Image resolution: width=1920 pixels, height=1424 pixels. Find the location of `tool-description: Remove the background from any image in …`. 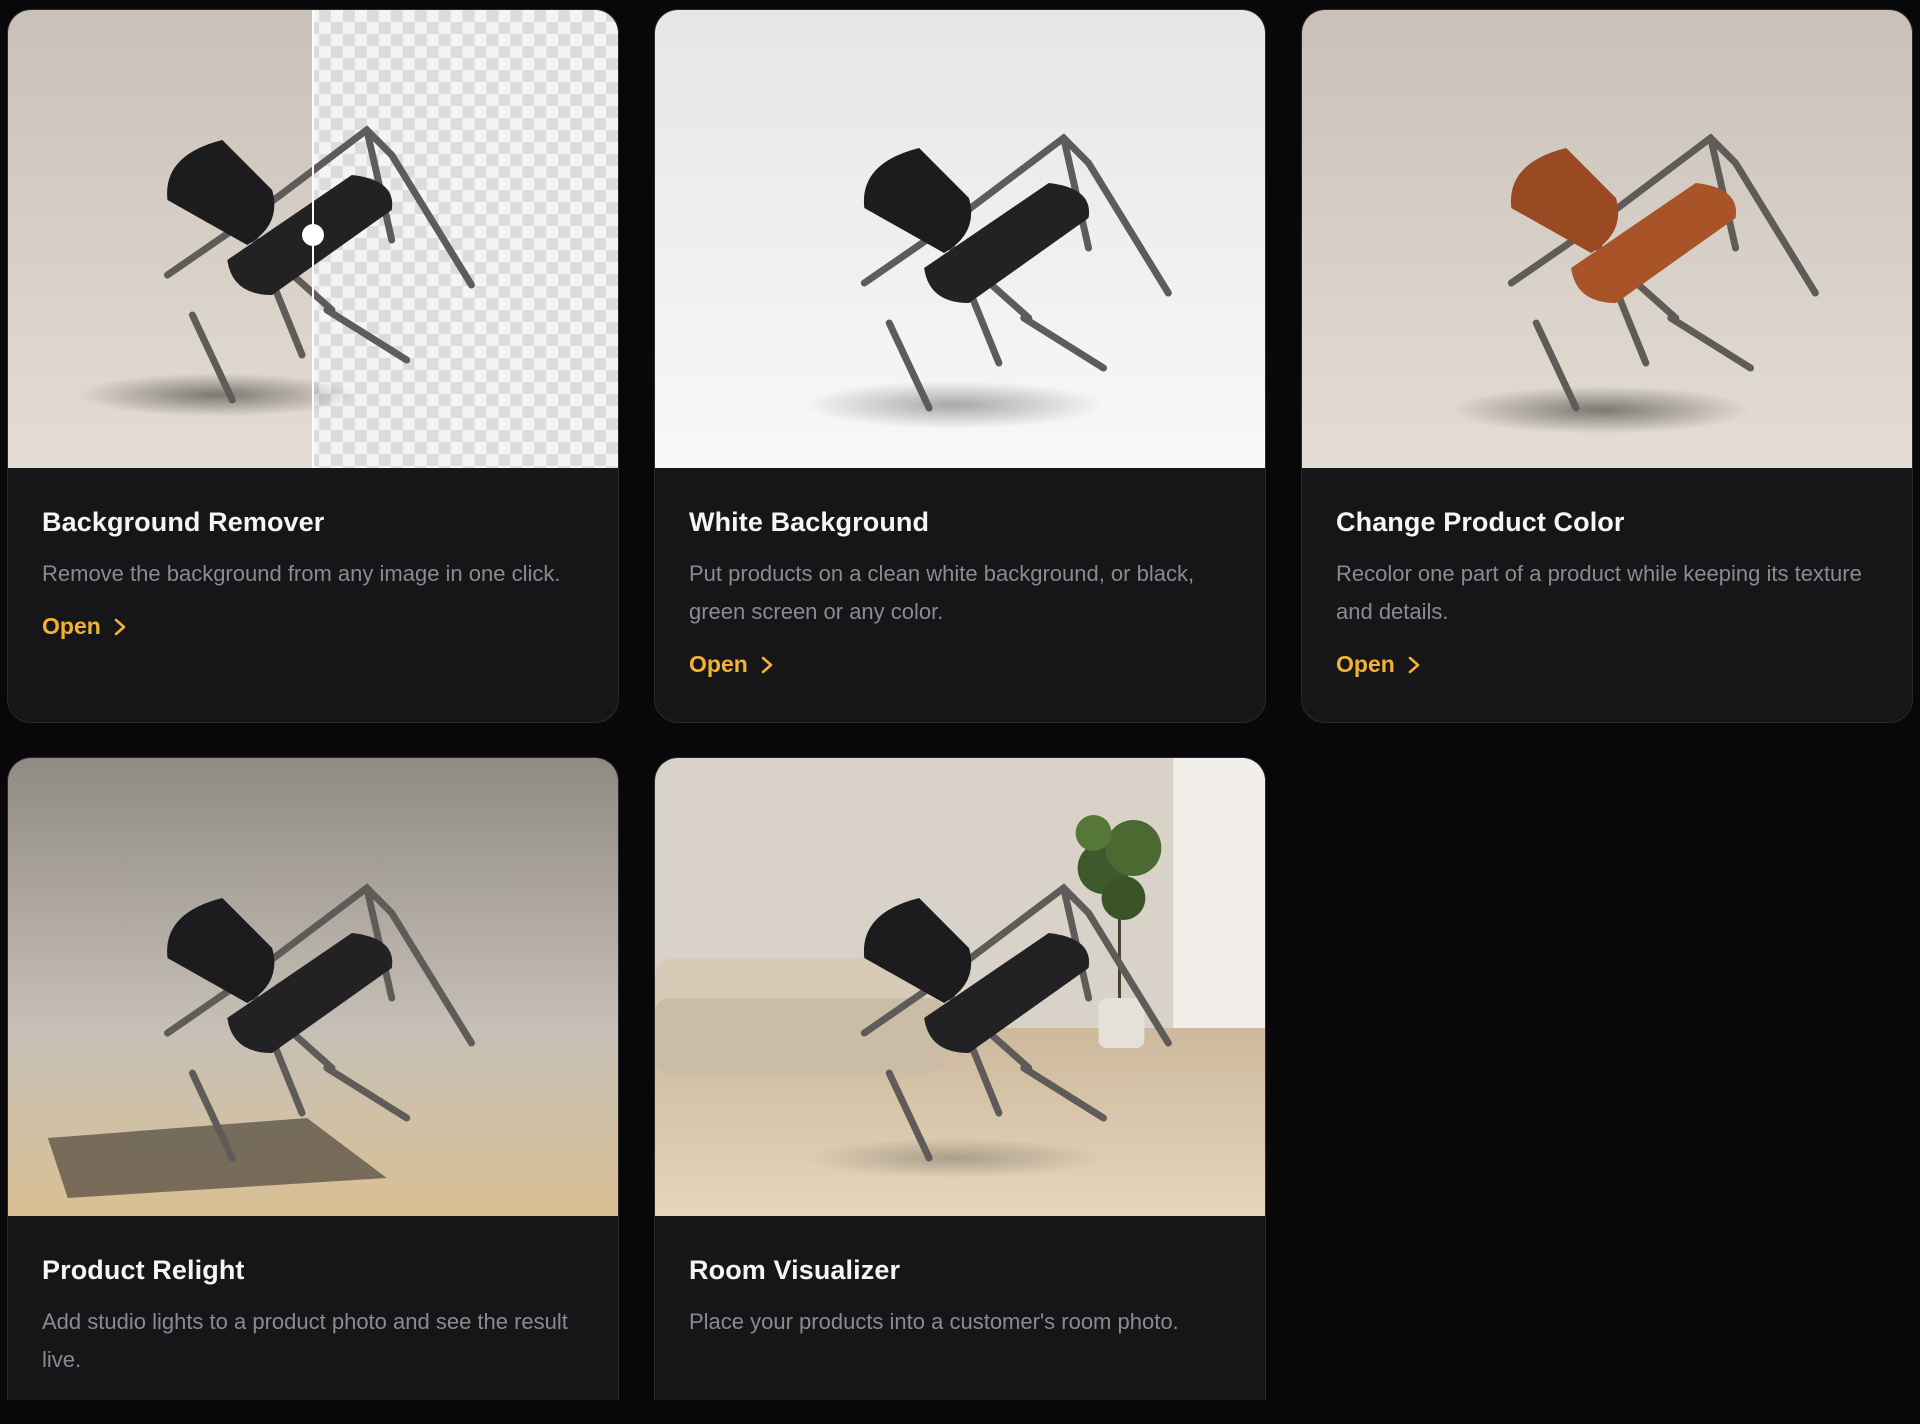

tool-description: Remove the background from any image in … is located at coordinates (301, 574).